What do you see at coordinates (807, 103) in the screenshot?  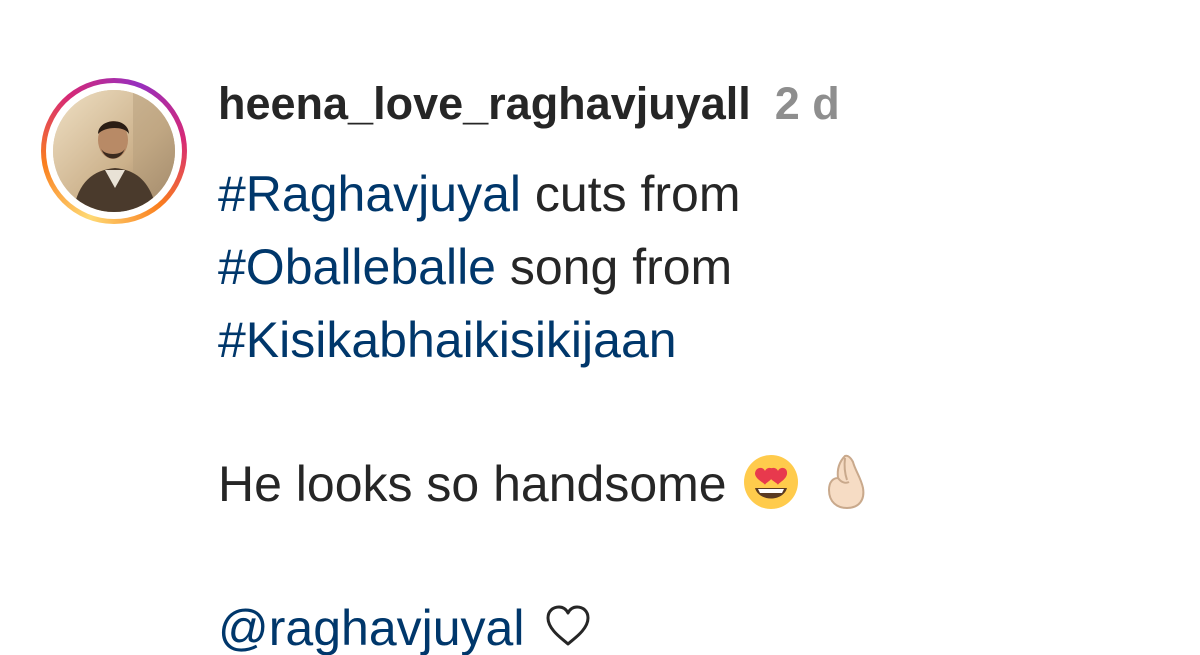 I see `timestamp: 2 d` at bounding box center [807, 103].